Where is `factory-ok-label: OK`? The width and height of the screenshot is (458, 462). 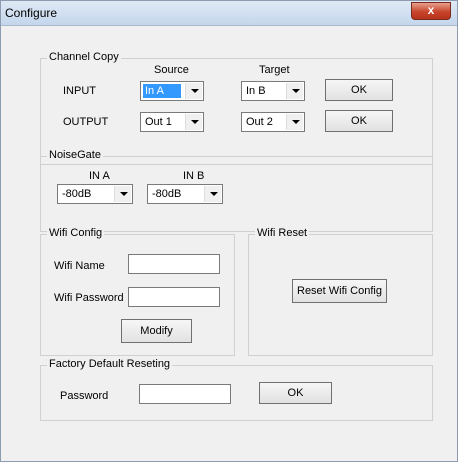
factory-ok-label: OK is located at coordinates (295, 393).